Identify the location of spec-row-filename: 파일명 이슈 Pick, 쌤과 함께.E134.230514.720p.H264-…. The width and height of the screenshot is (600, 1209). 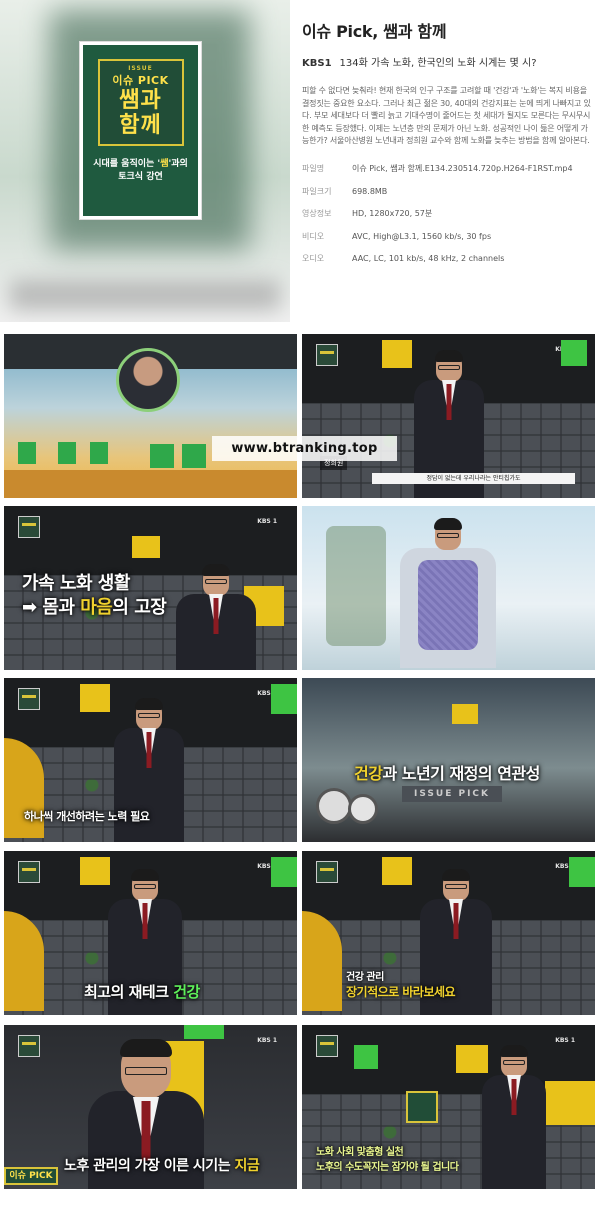
(437, 169).